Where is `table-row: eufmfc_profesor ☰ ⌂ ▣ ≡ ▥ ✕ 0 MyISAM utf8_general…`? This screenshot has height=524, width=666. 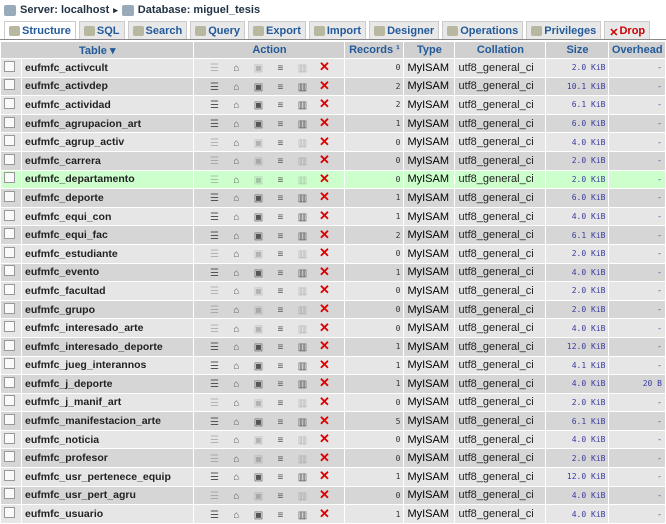 table-row: eufmfc_profesor ☰ ⌂ ▣ ≡ ▥ ✕ 0 MyISAM utf8_general… is located at coordinates (333, 458).